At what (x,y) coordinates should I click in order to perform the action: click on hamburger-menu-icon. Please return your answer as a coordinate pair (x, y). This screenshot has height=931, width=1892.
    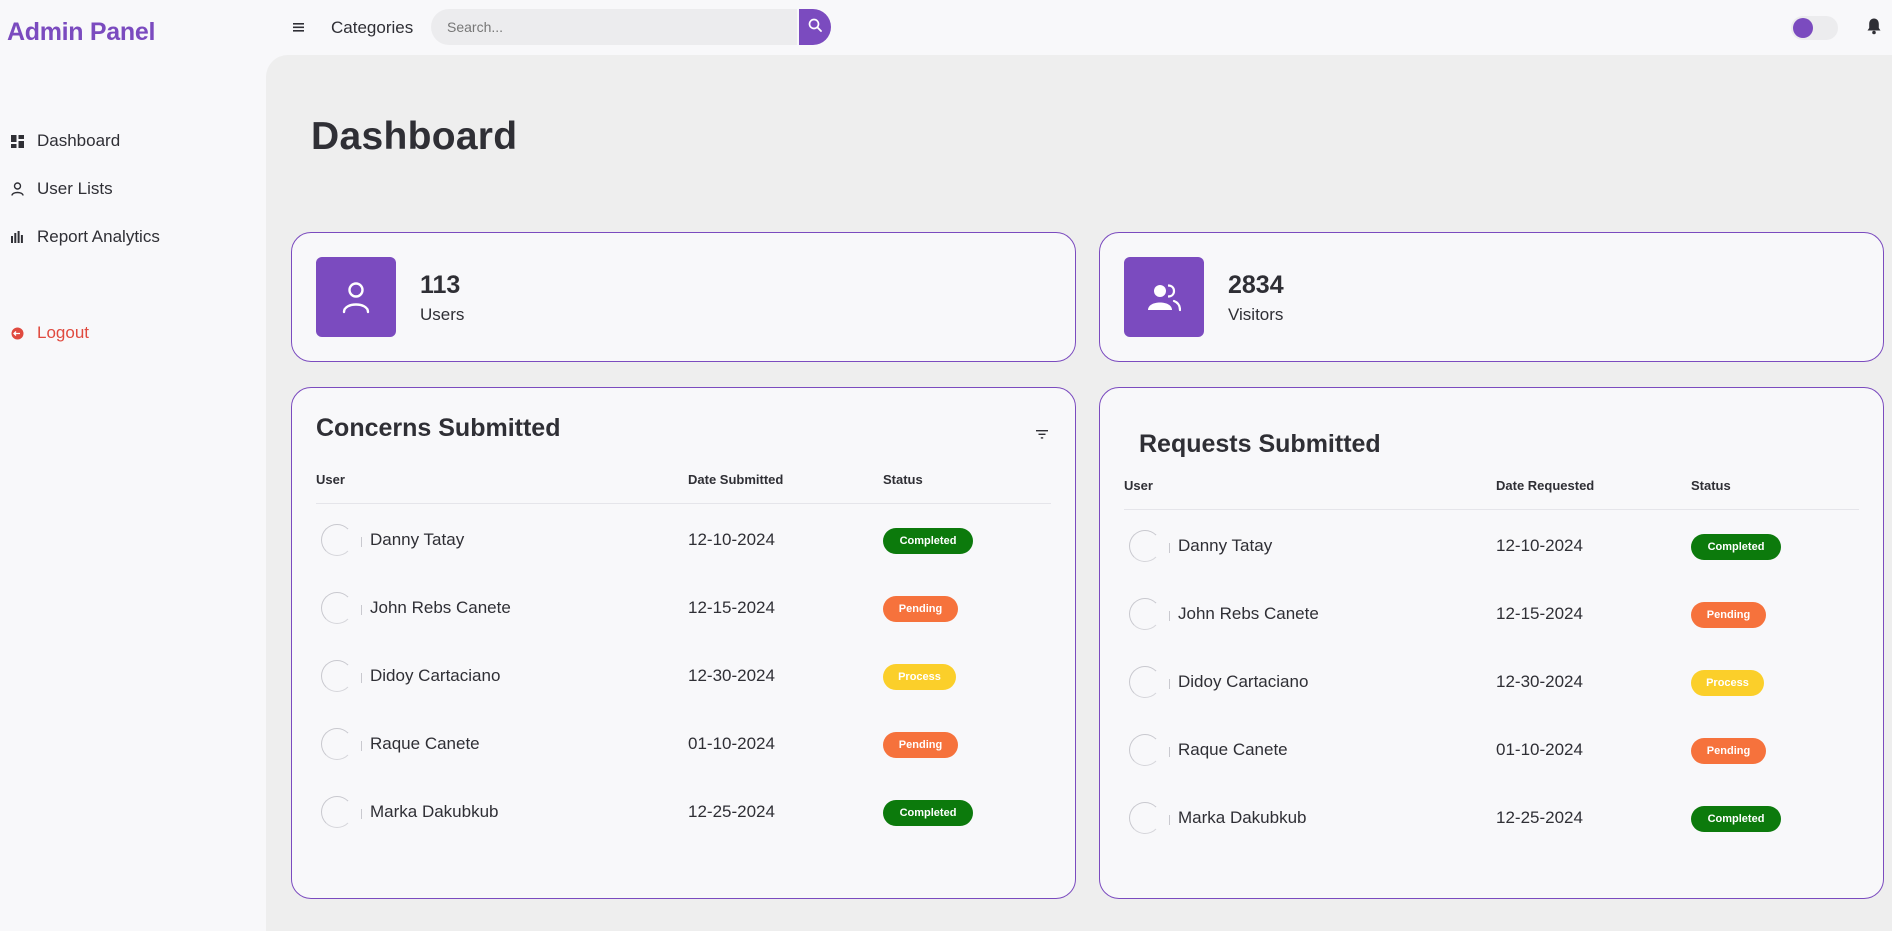
    Looking at the image, I should click on (300, 27).